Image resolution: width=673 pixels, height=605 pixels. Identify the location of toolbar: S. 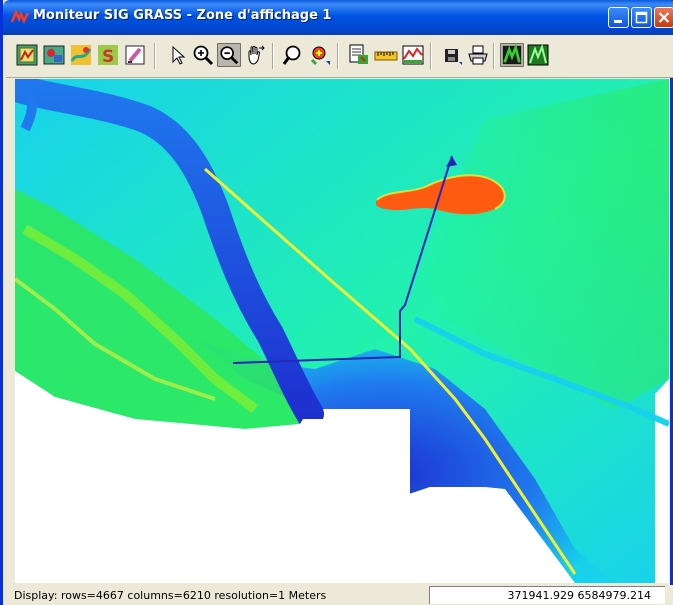
(339, 56).